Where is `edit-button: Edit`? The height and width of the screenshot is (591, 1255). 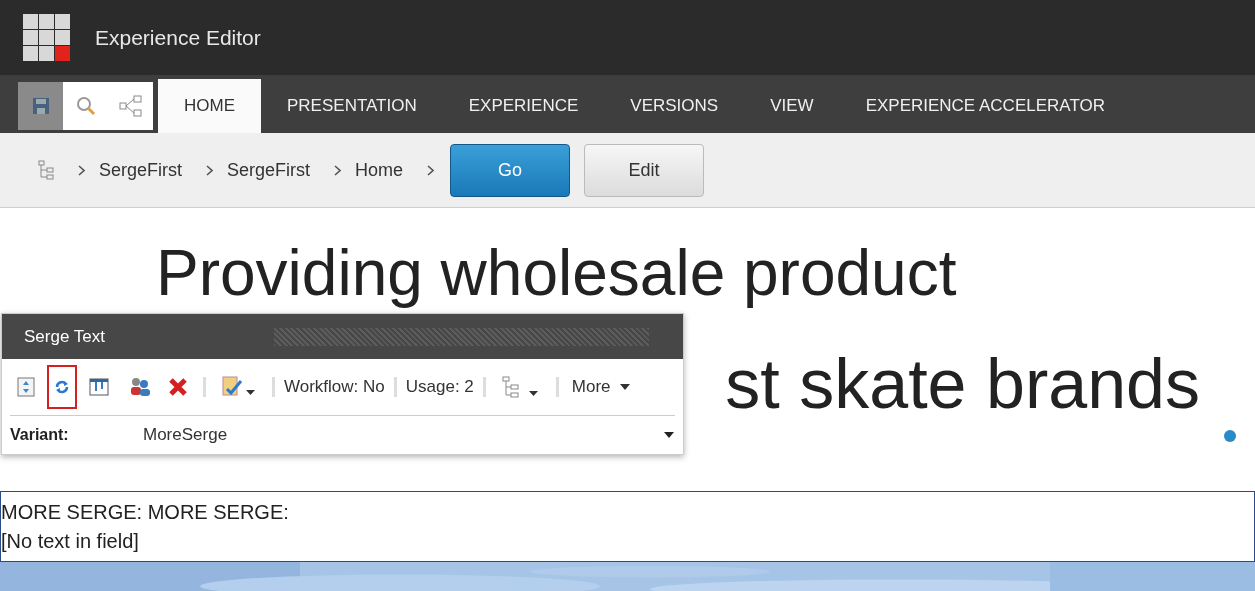
edit-button: Edit is located at coordinates (644, 170).